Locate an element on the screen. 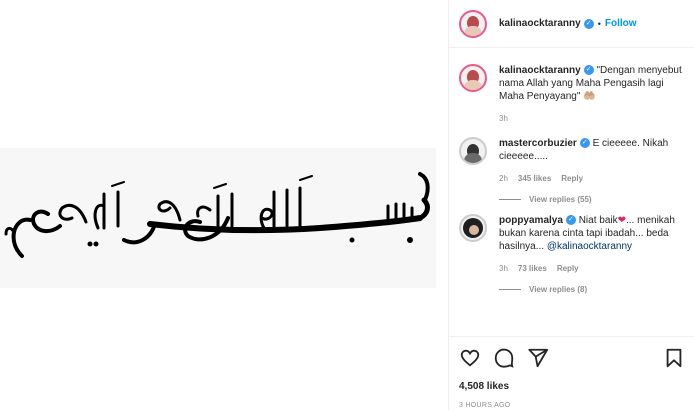  post-timestamp: 3 HOURS AGO is located at coordinates (485, 405).